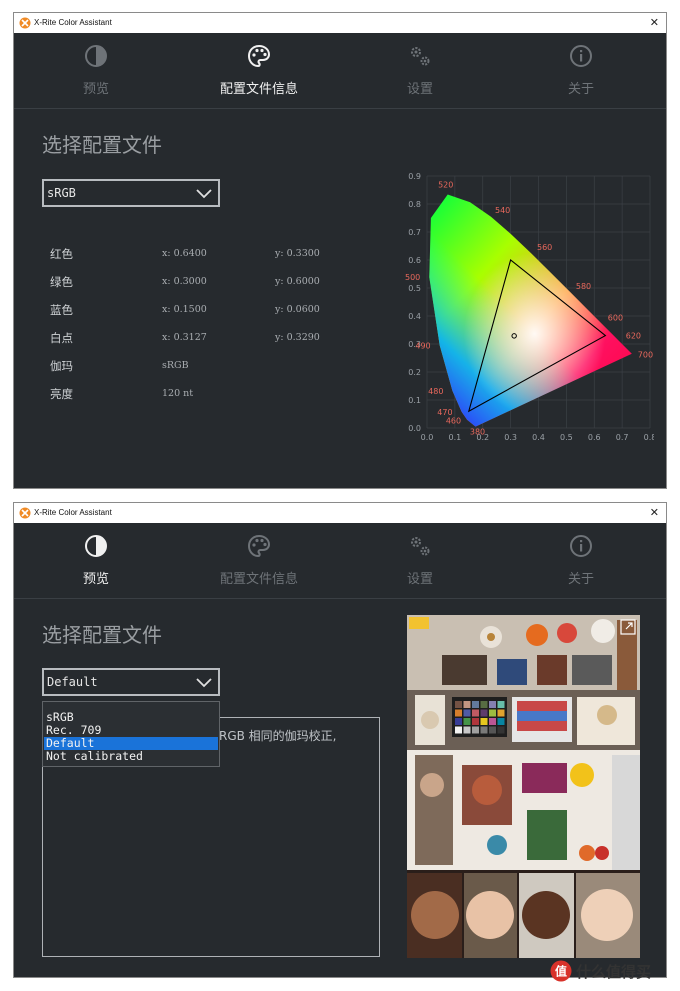  What do you see at coordinates (583, 286) in the screenshot?
I see `wavelength-label: 580` at bounding box center [583, 286].